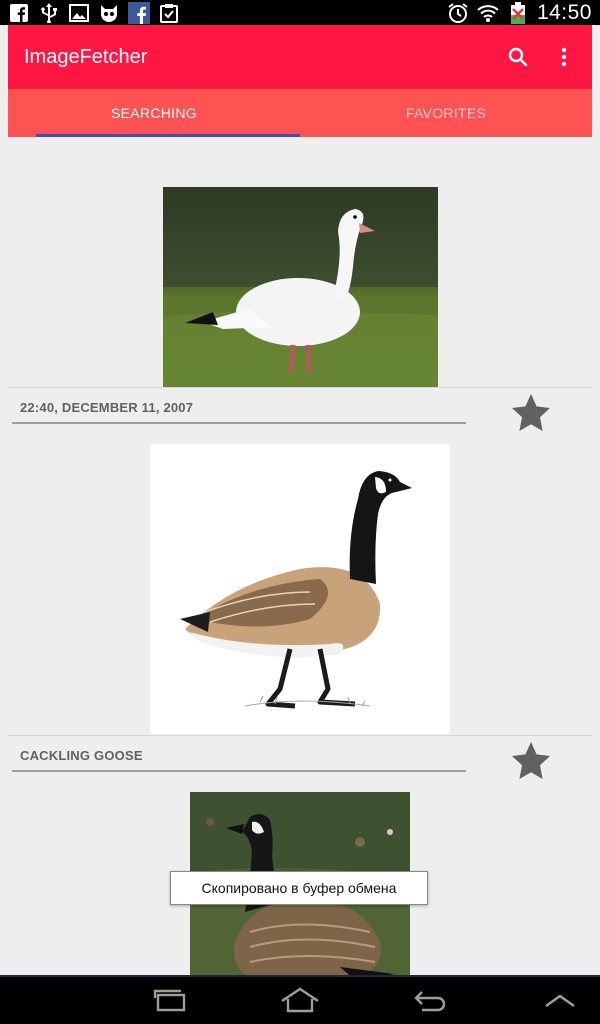  What do you see at coordinates (300, 411) in the screenshot?
I see `list-item: 22:40, December 11, 2007` at bounding box center [300, 411].